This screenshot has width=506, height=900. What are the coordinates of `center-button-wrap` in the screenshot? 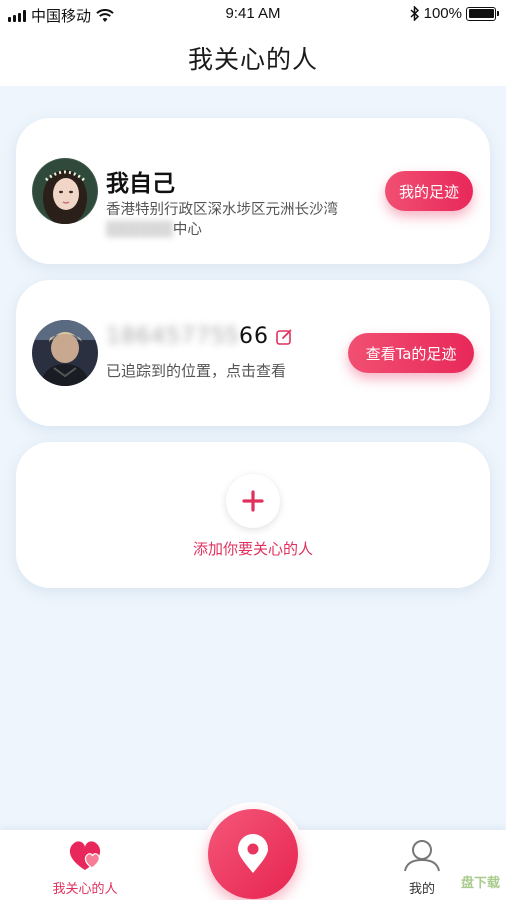 It's located at (253, 851).